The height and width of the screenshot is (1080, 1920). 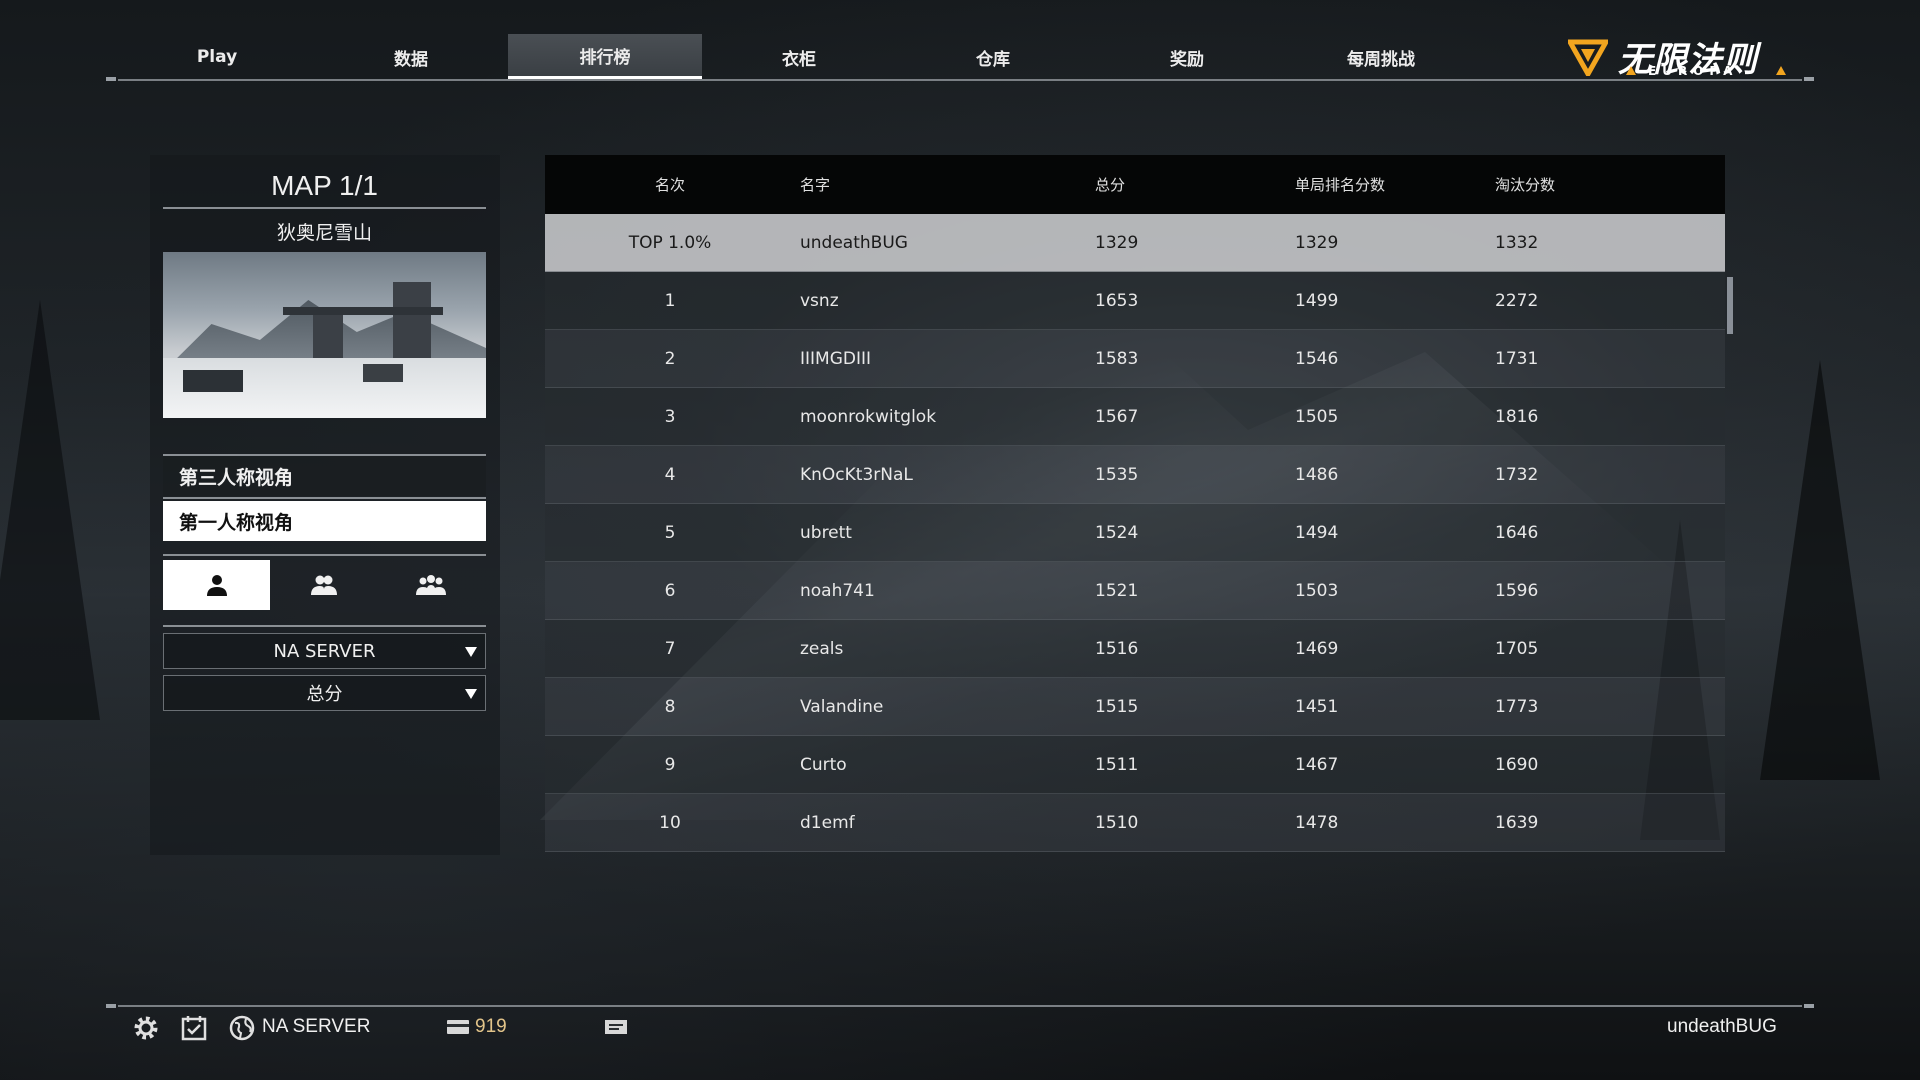 What do you see at coordinates (491, 1026) in the screenshot?
I see `currency-balance: 919` at bounding box center [491, 1026].